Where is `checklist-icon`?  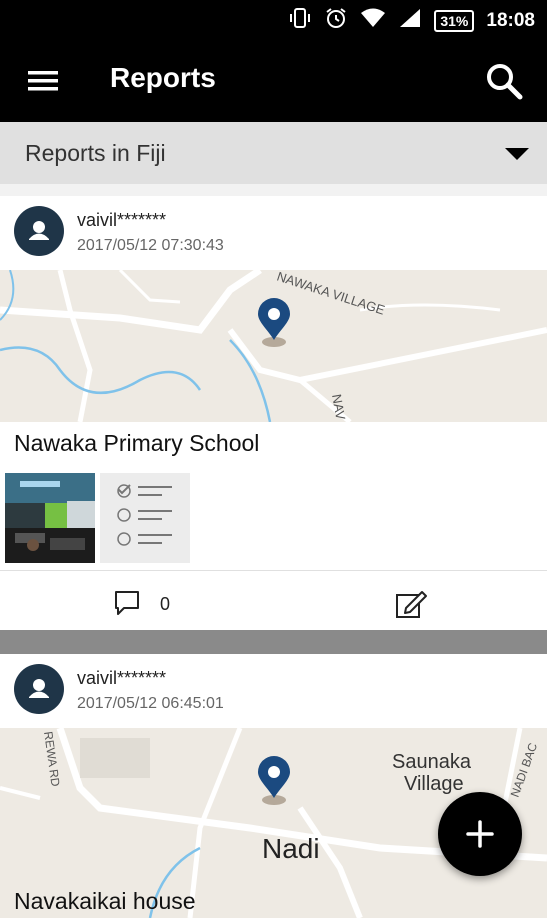 checklist-icon is located at coordinates (145, 518).